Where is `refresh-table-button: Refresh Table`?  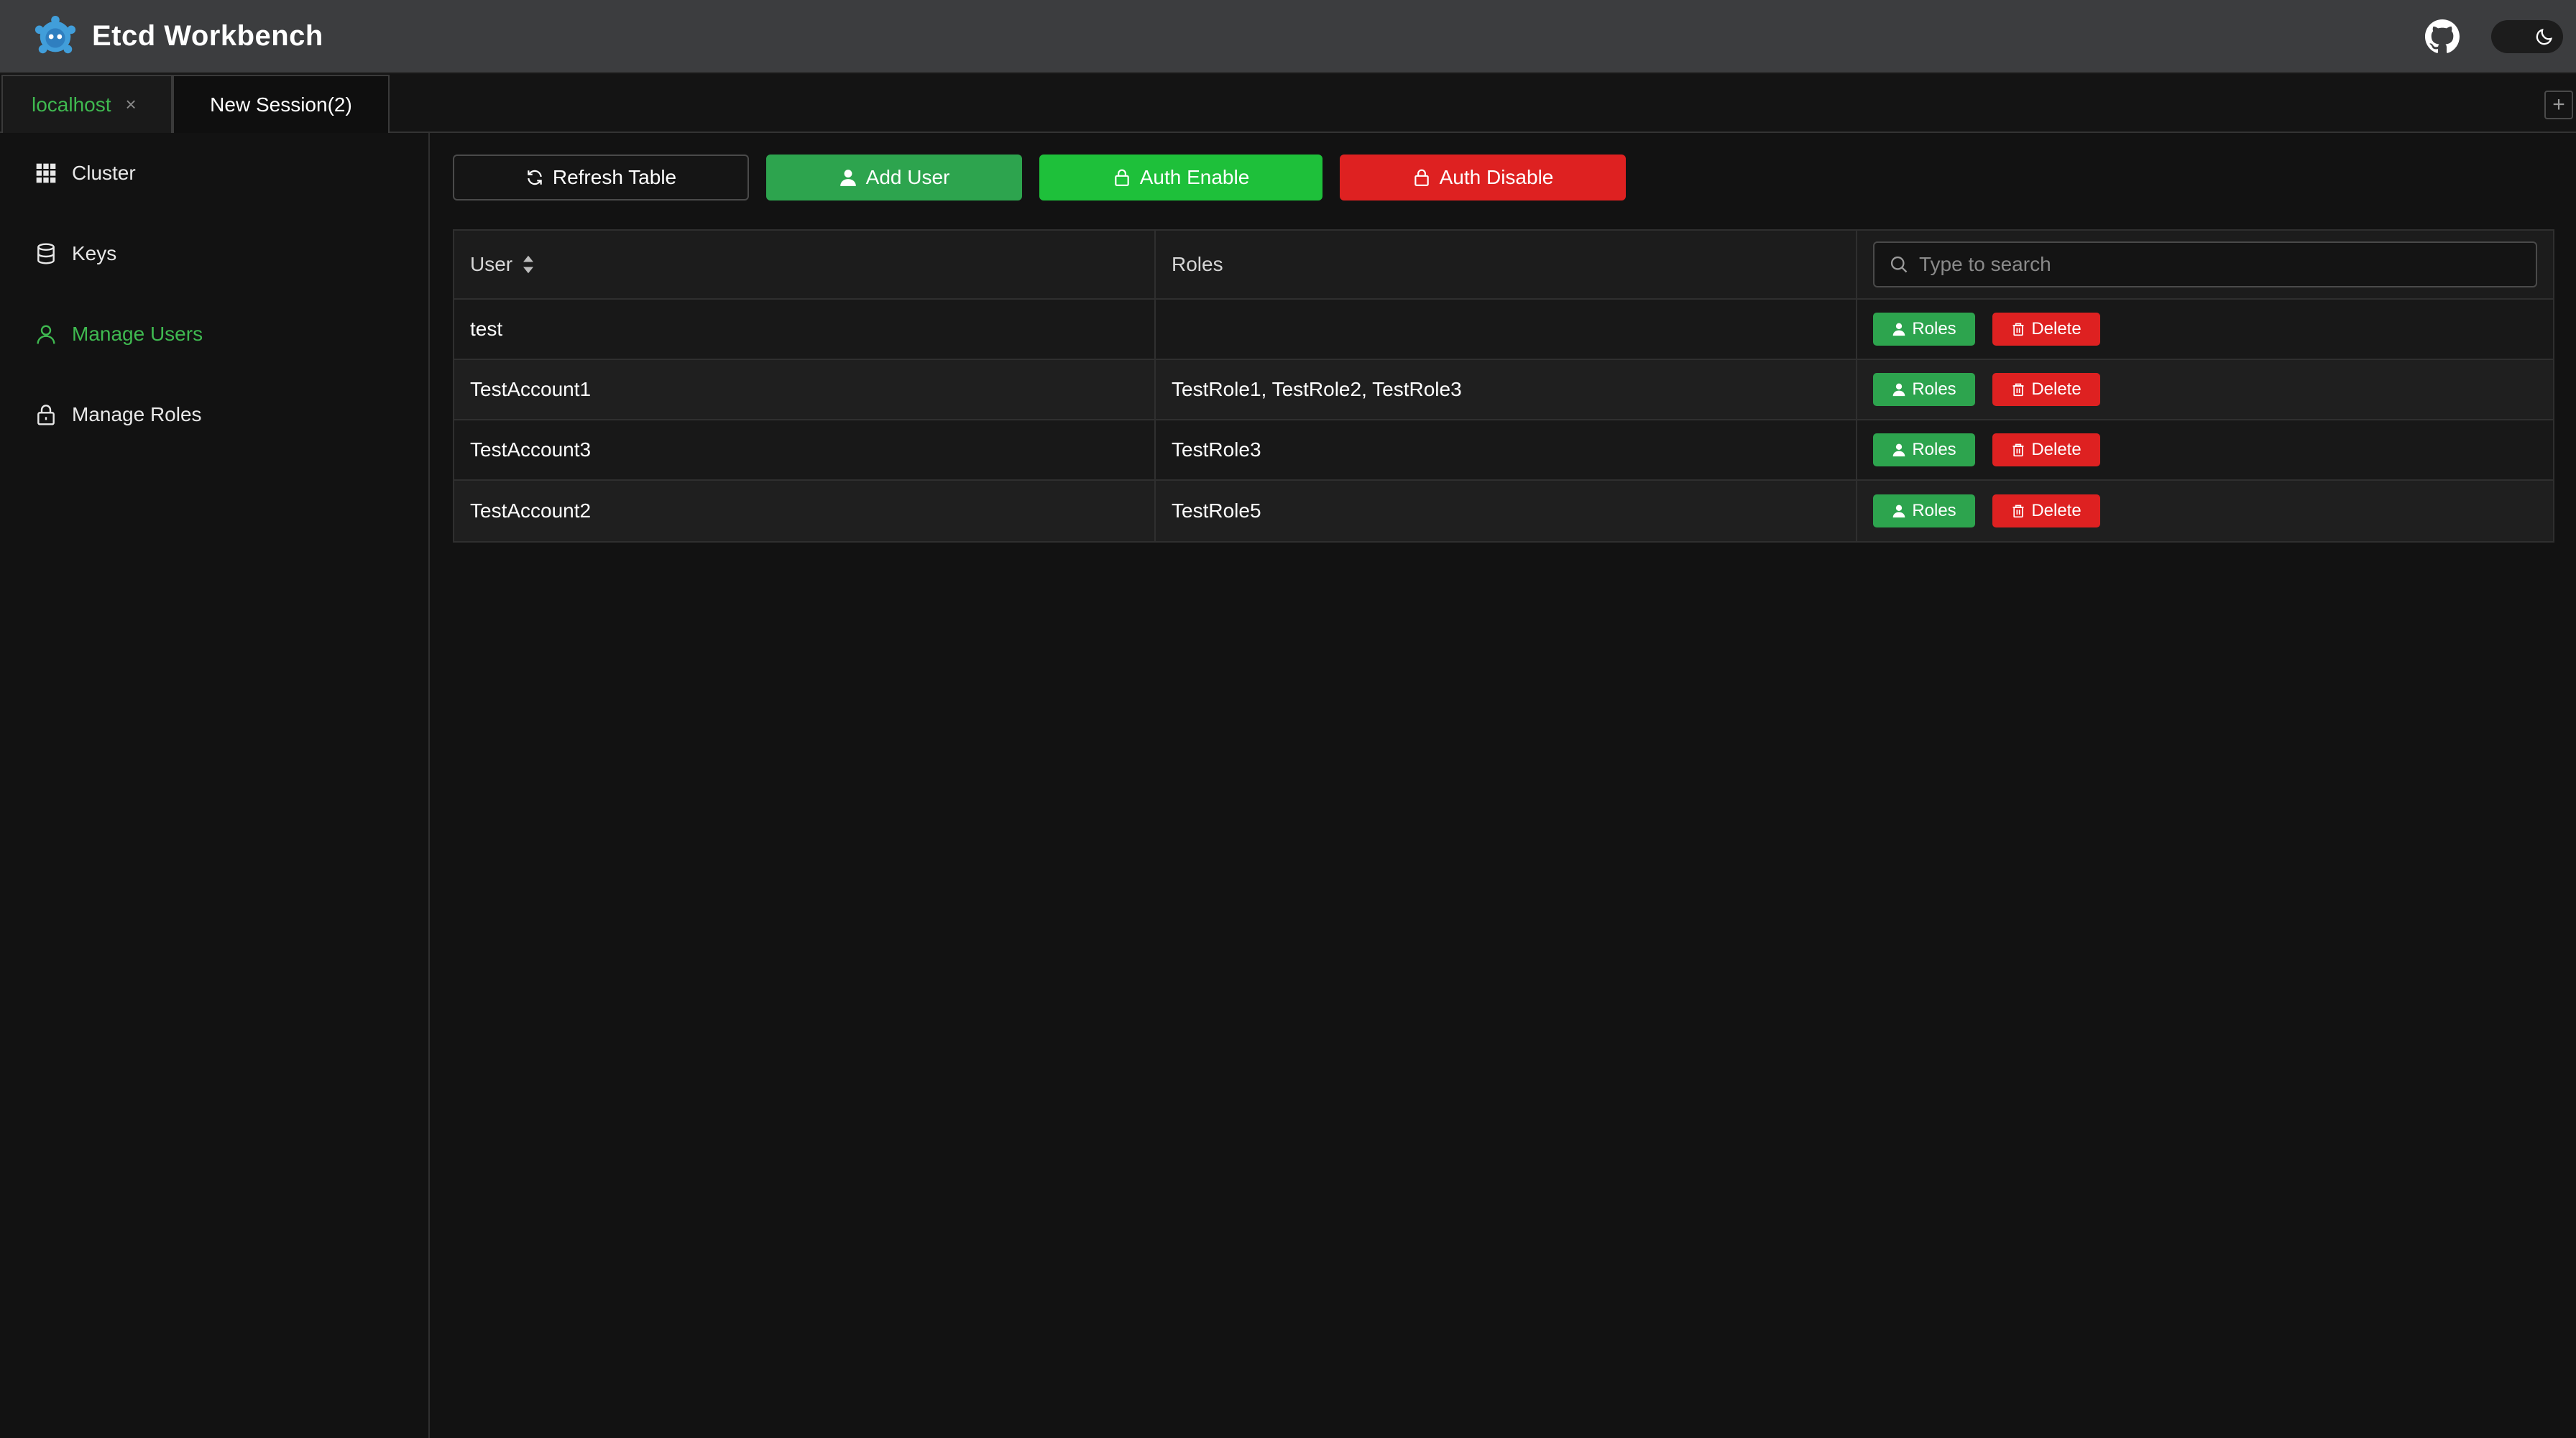
refresh-table-button: Refresh Table is located at coordinates (601, 178).